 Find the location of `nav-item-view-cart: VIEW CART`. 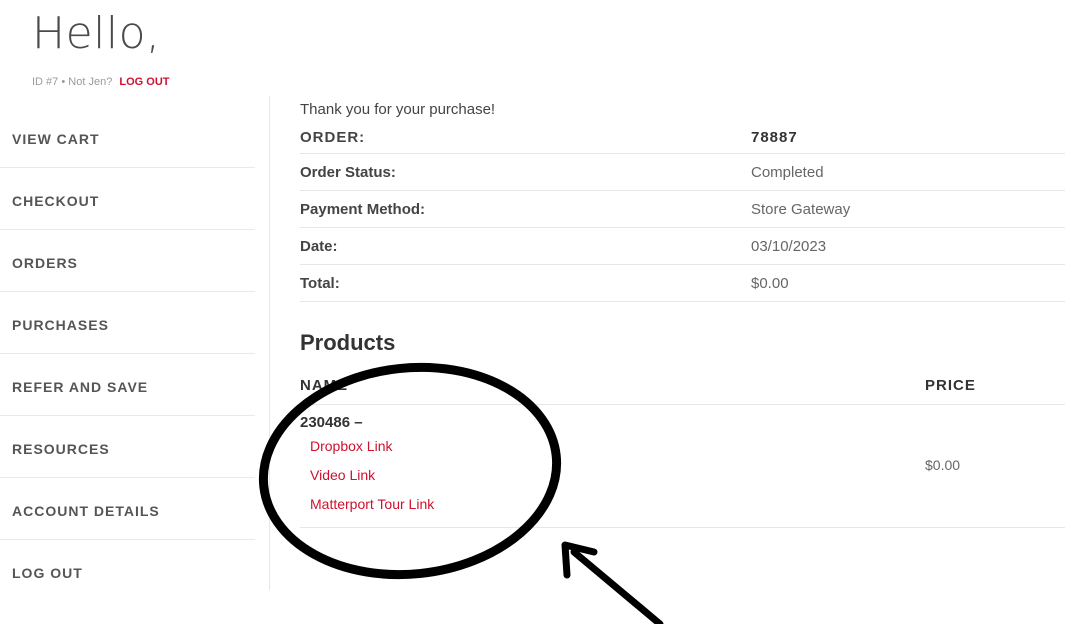

nav-item-view-cart: VIEW CART is located at coordinates (127, 137).